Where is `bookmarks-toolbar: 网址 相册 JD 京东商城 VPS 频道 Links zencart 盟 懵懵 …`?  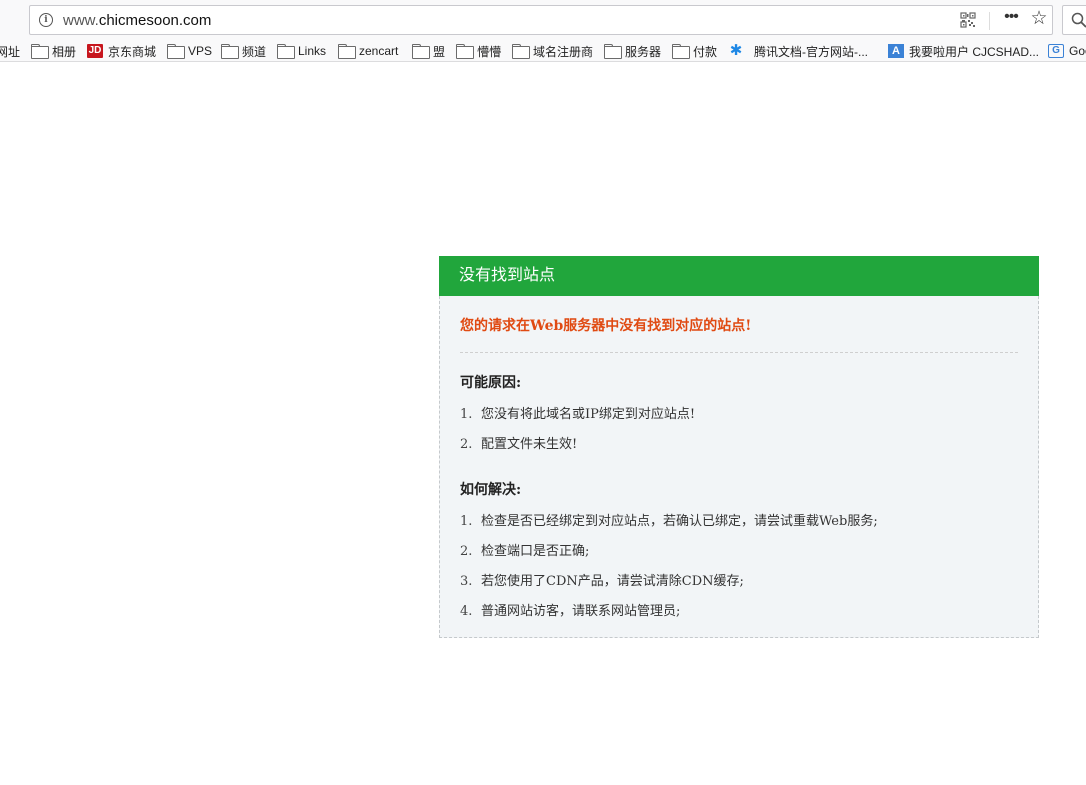
bookmarks-toolbar: 网址 相册 JD 京东商城 VPS 频道 Links zencart 盟 懵懵 … is located at coordinates (543, 51).